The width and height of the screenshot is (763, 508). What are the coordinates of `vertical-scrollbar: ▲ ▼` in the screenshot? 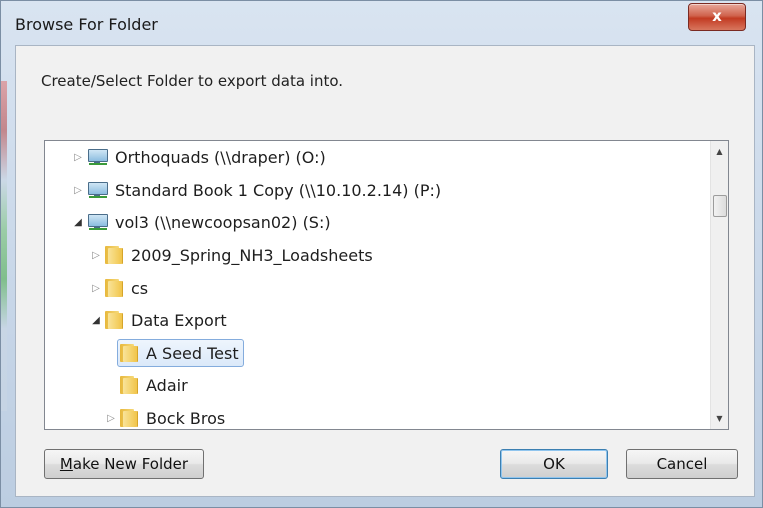 It's located at (719, 285).